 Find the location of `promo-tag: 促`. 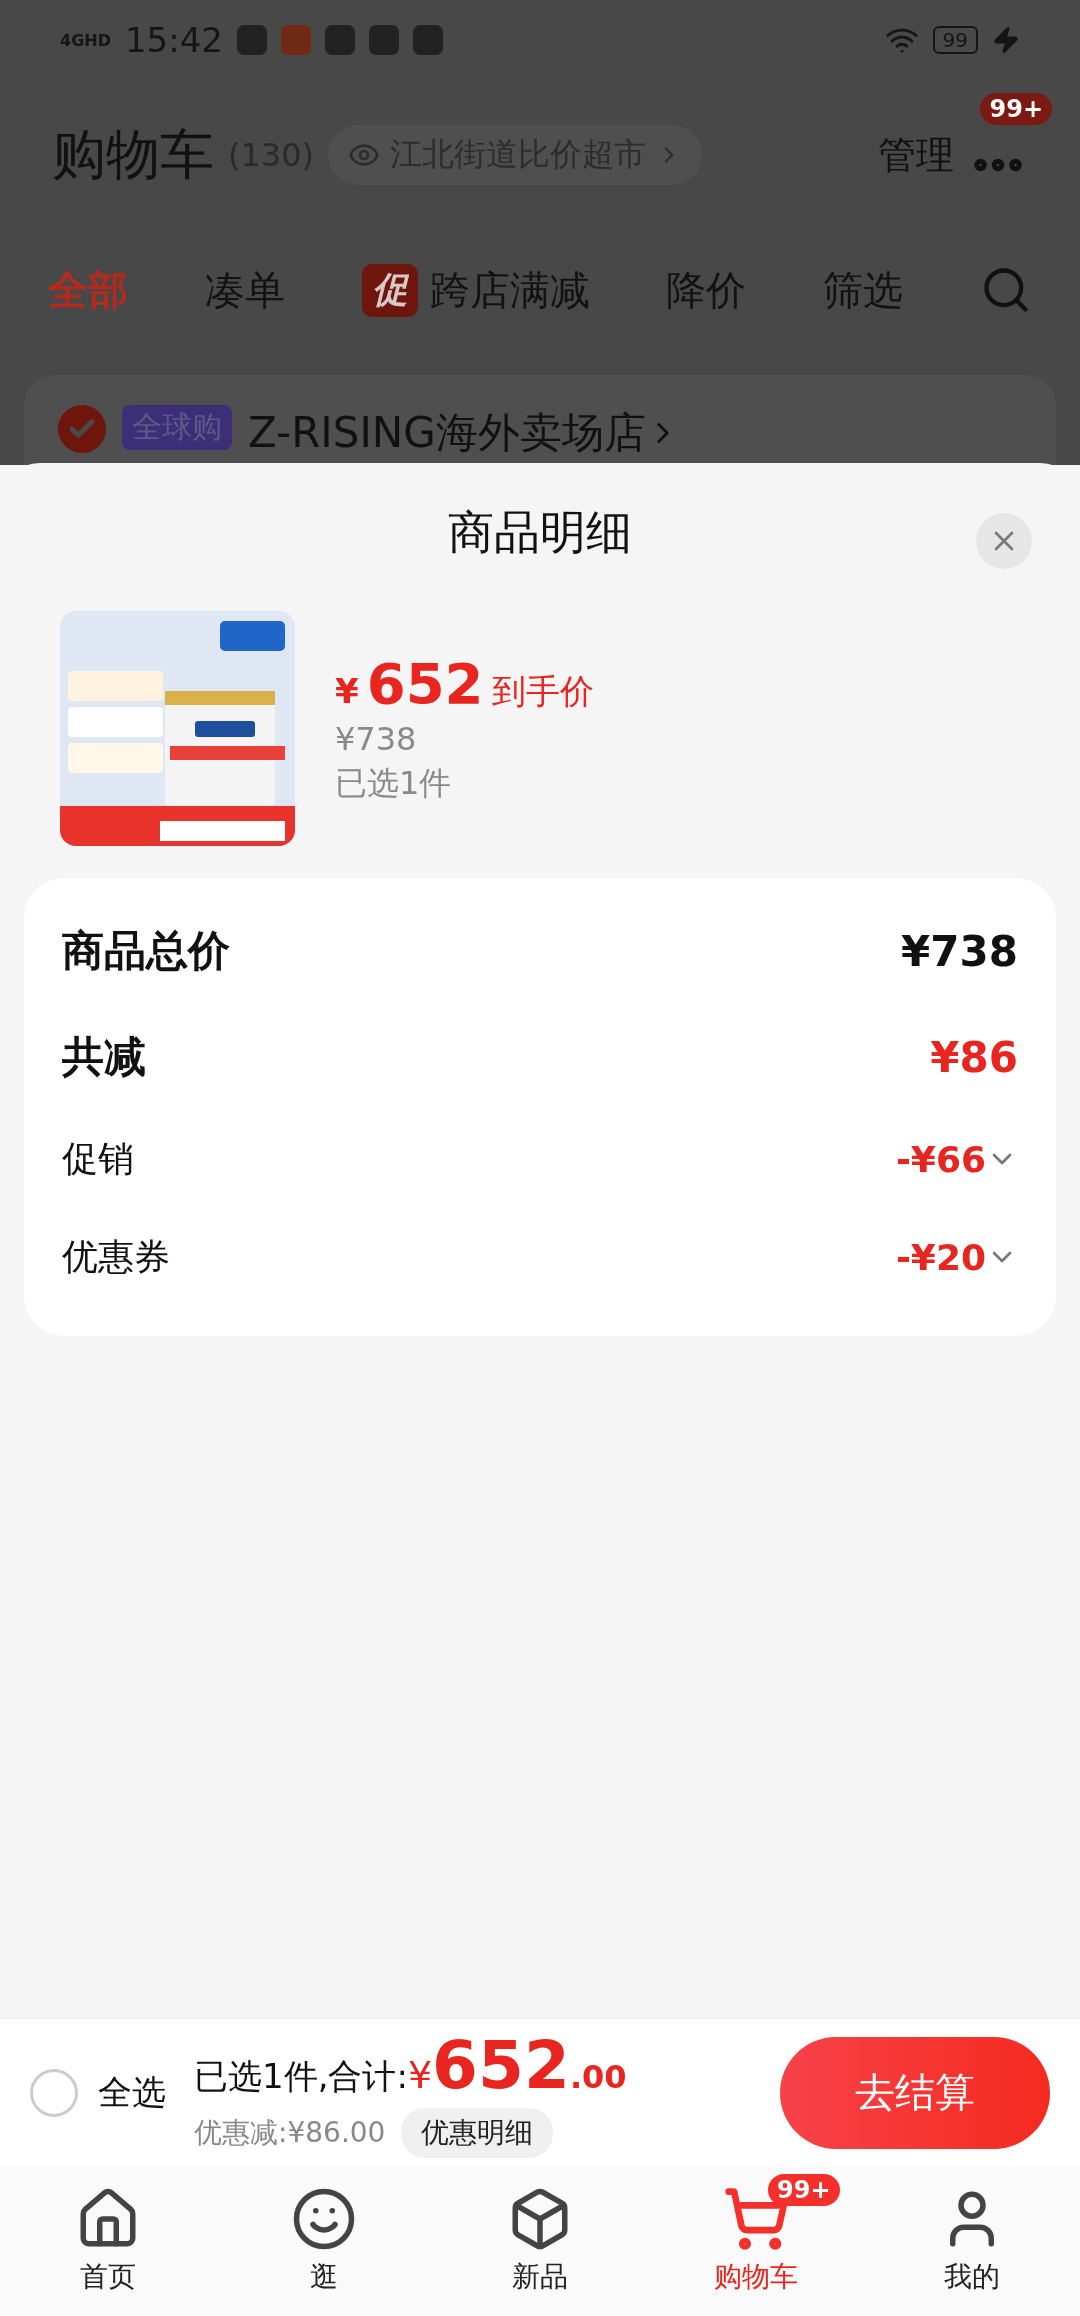

promo-tag: 促 is located at coordinates (389, 290).